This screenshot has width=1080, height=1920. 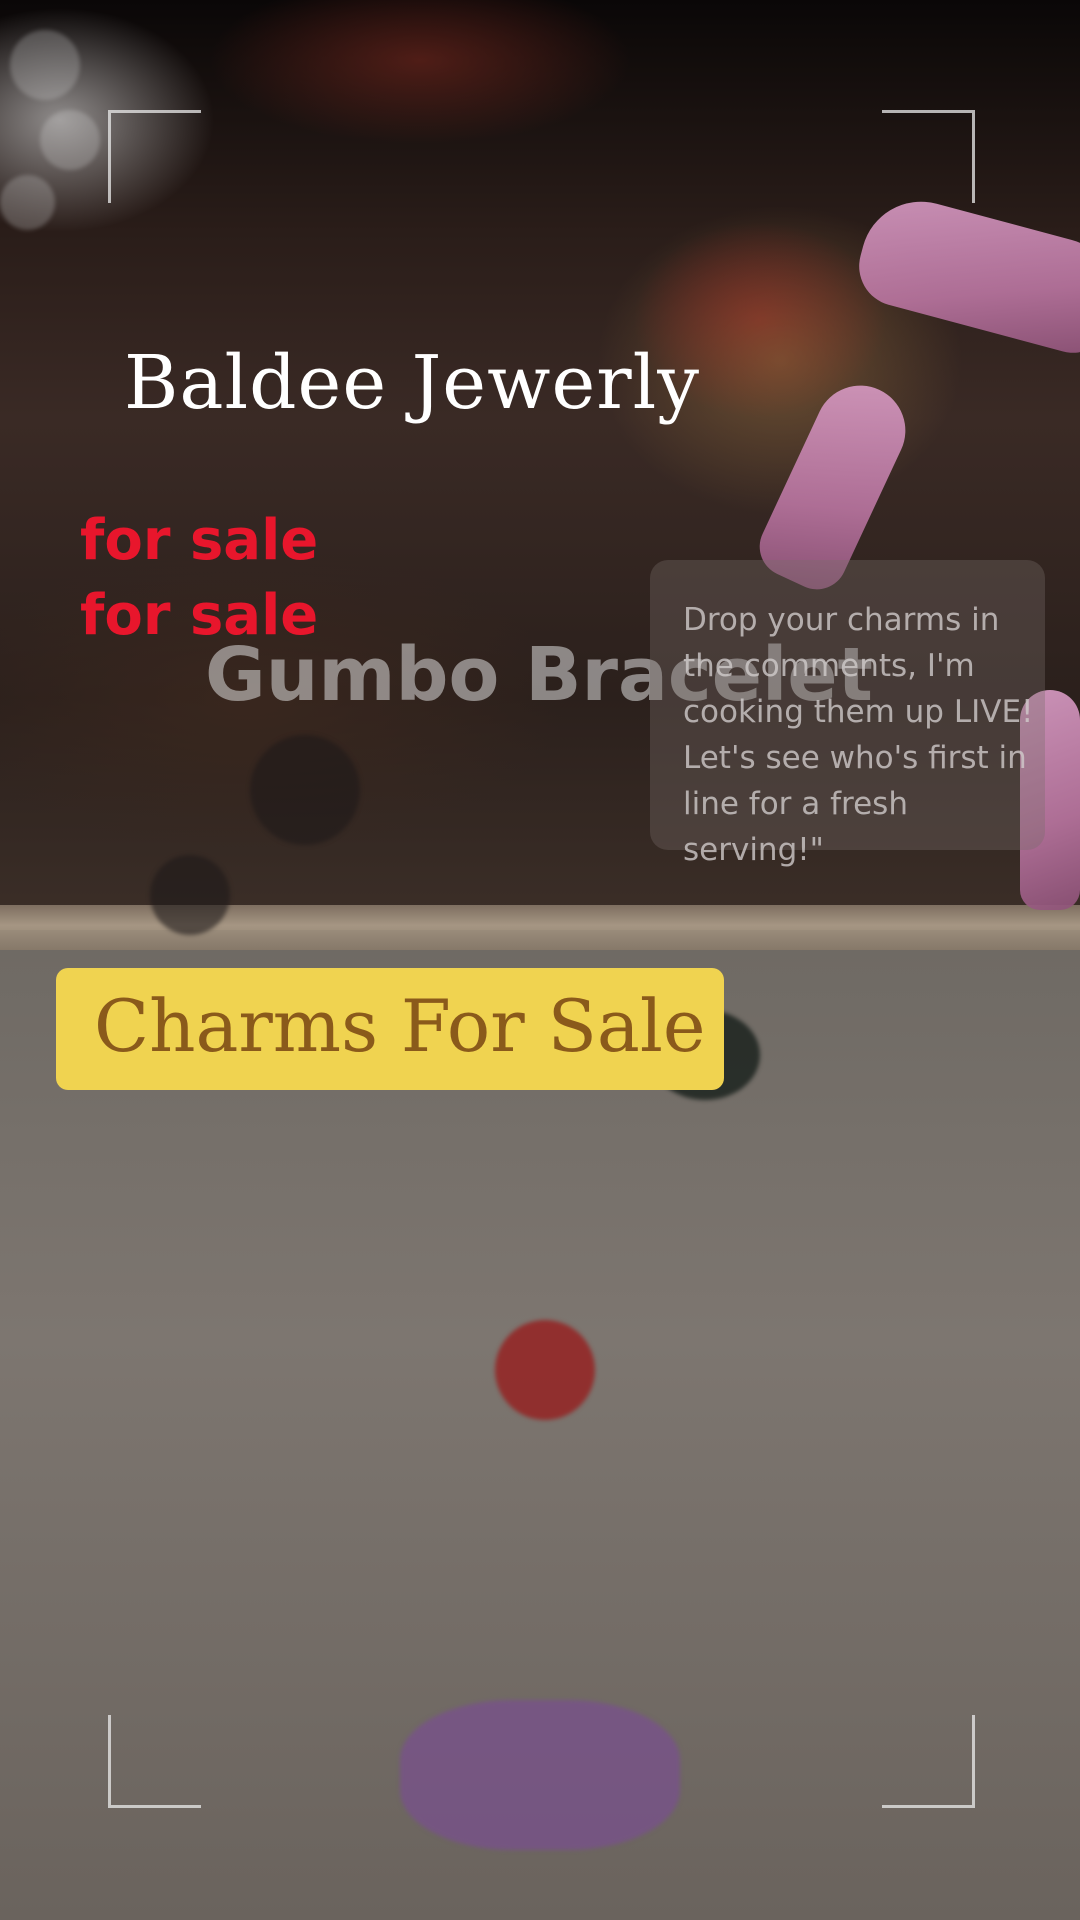 What do you see at coordinates (154, 1761) in the screenshot?
I see `frame-corner-bottom-left` at bounding box center [154, 1761].